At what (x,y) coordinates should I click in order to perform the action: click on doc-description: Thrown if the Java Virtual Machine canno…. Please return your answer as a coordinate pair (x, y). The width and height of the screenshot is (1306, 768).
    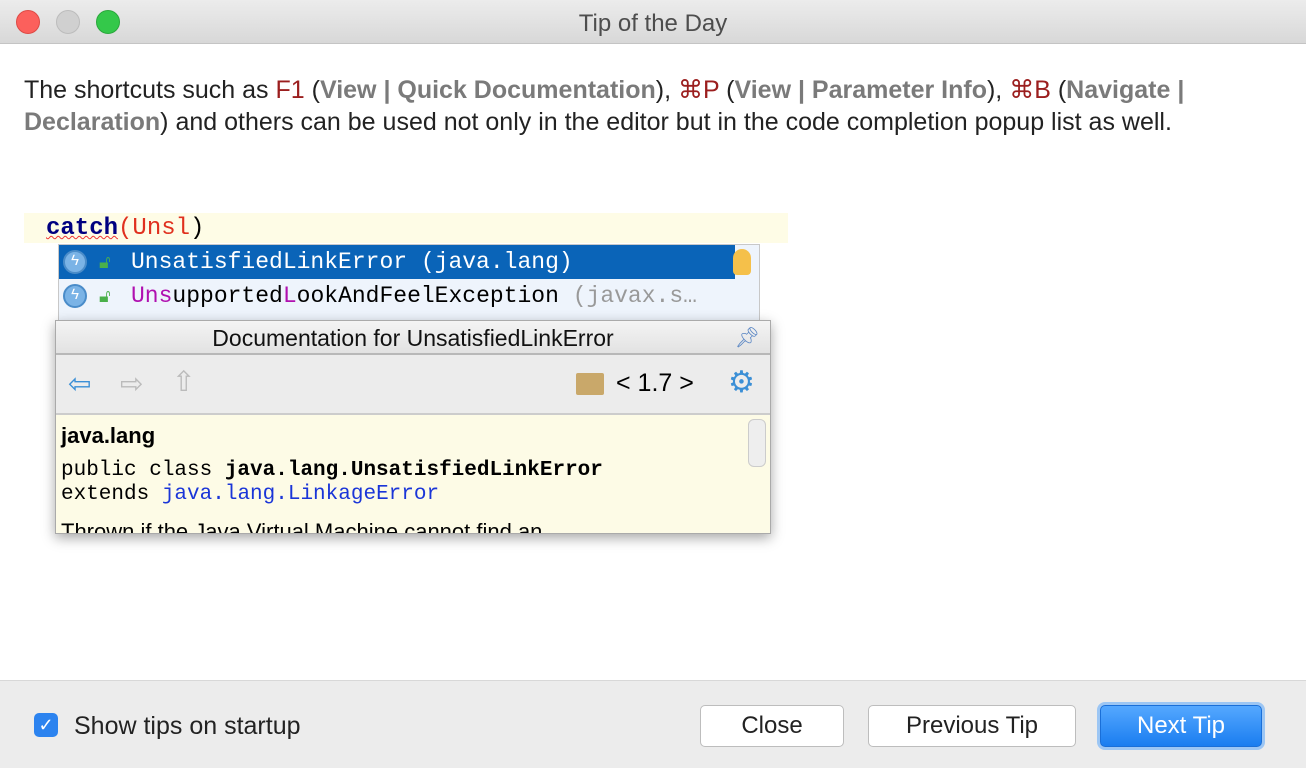
    Looking at the image, I should click on (302, 526).